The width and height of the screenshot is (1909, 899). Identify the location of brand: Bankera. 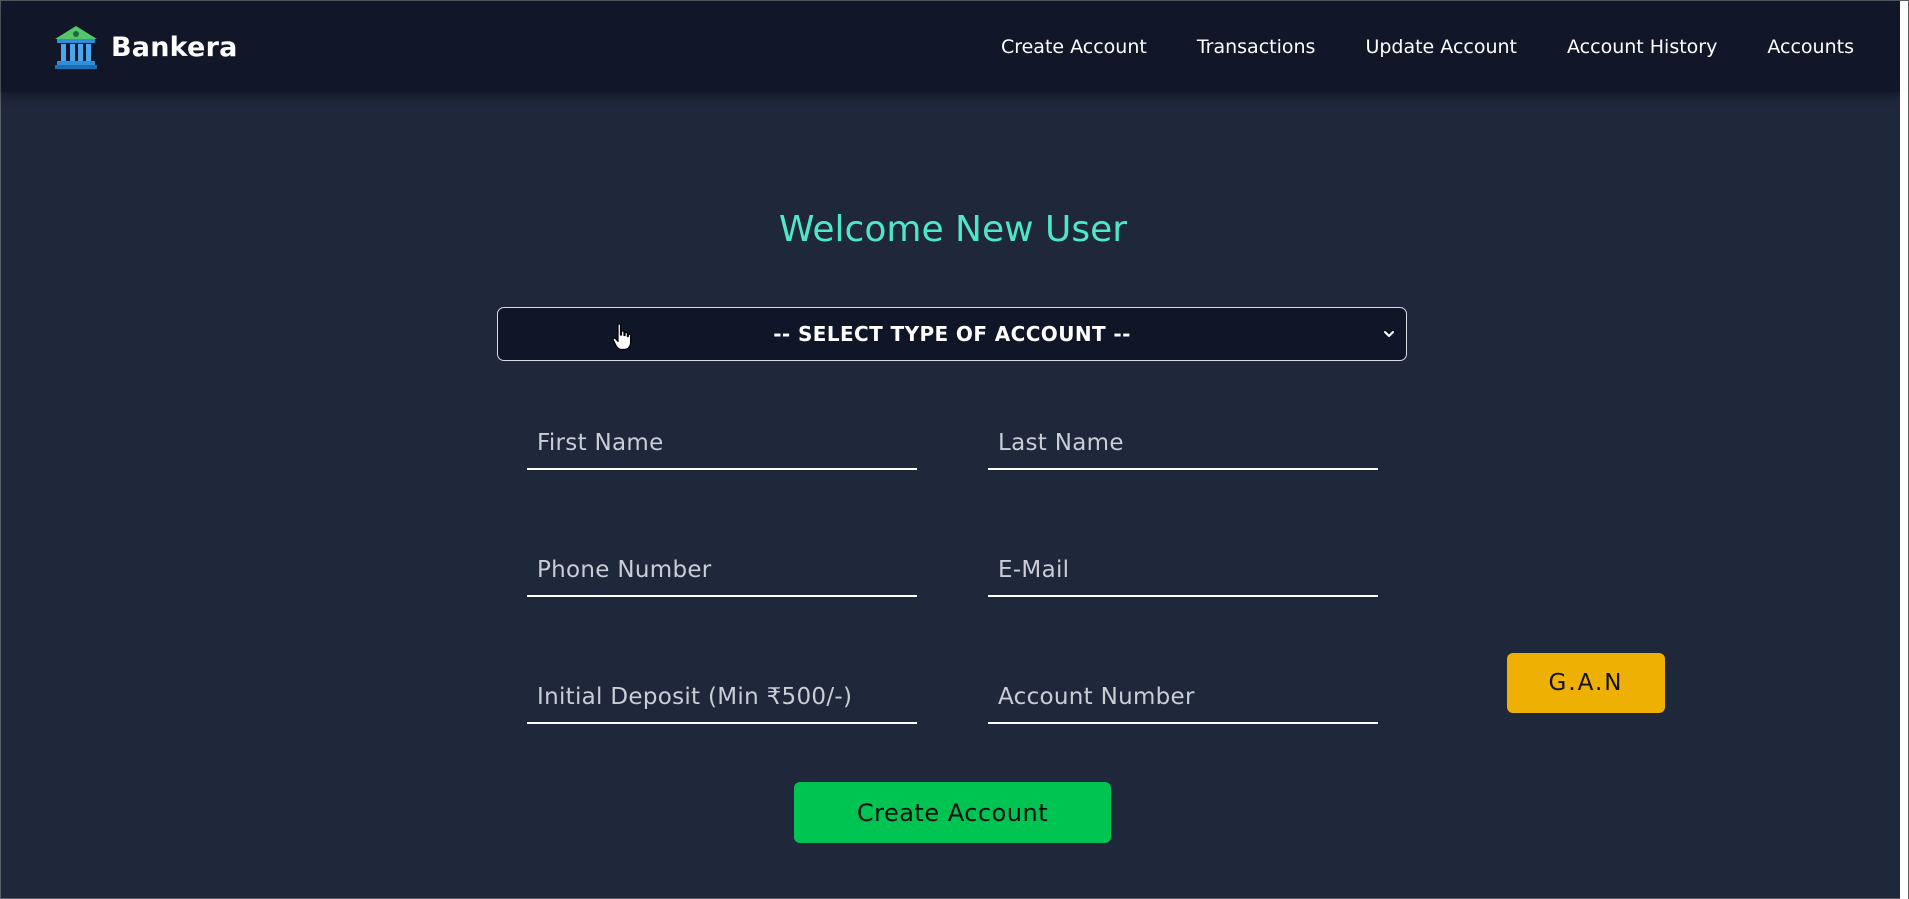
(145, 47).